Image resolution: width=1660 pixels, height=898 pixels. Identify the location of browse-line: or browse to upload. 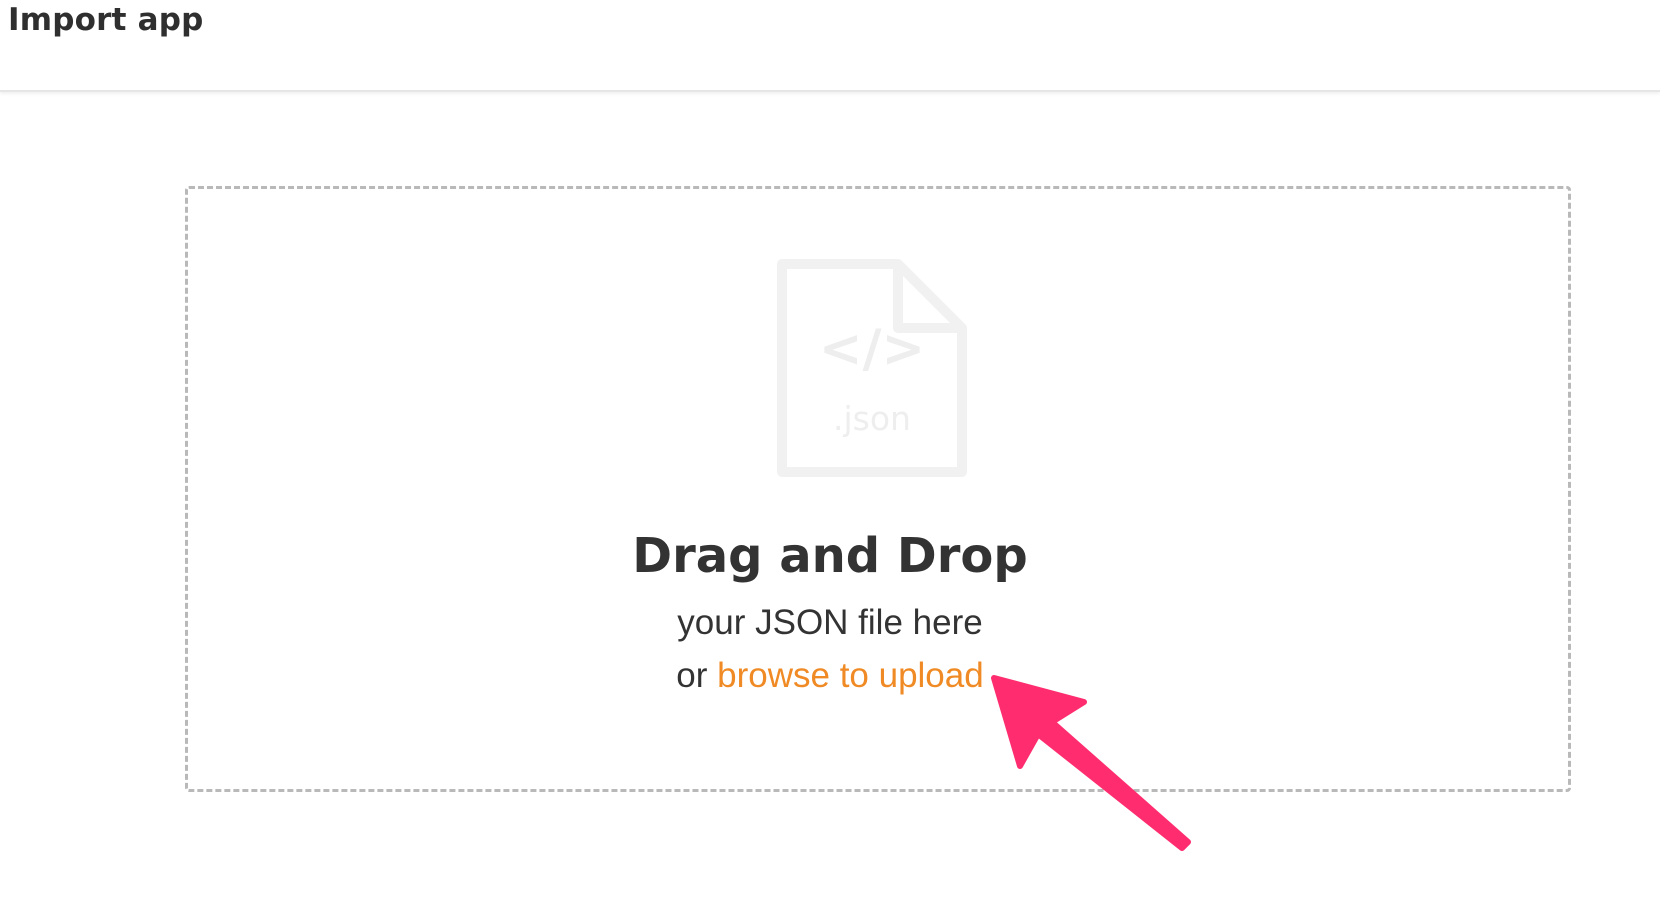
(830, 676).